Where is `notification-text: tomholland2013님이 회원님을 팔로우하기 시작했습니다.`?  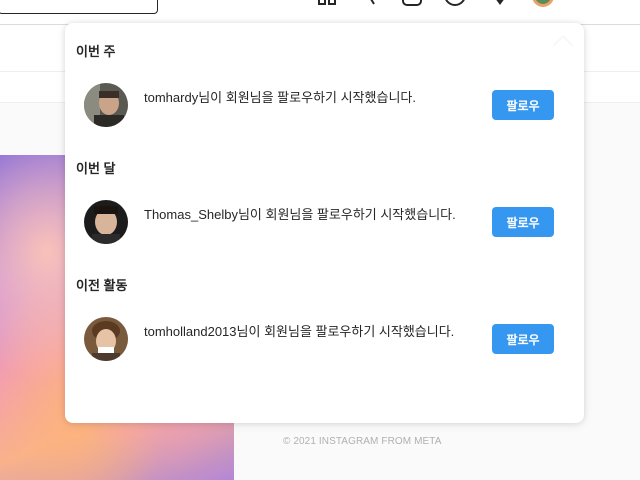 notification-text: tomholland2013님이 회원님을 팔로우하기 시작했습니다. is located at coordinates (313, 332).